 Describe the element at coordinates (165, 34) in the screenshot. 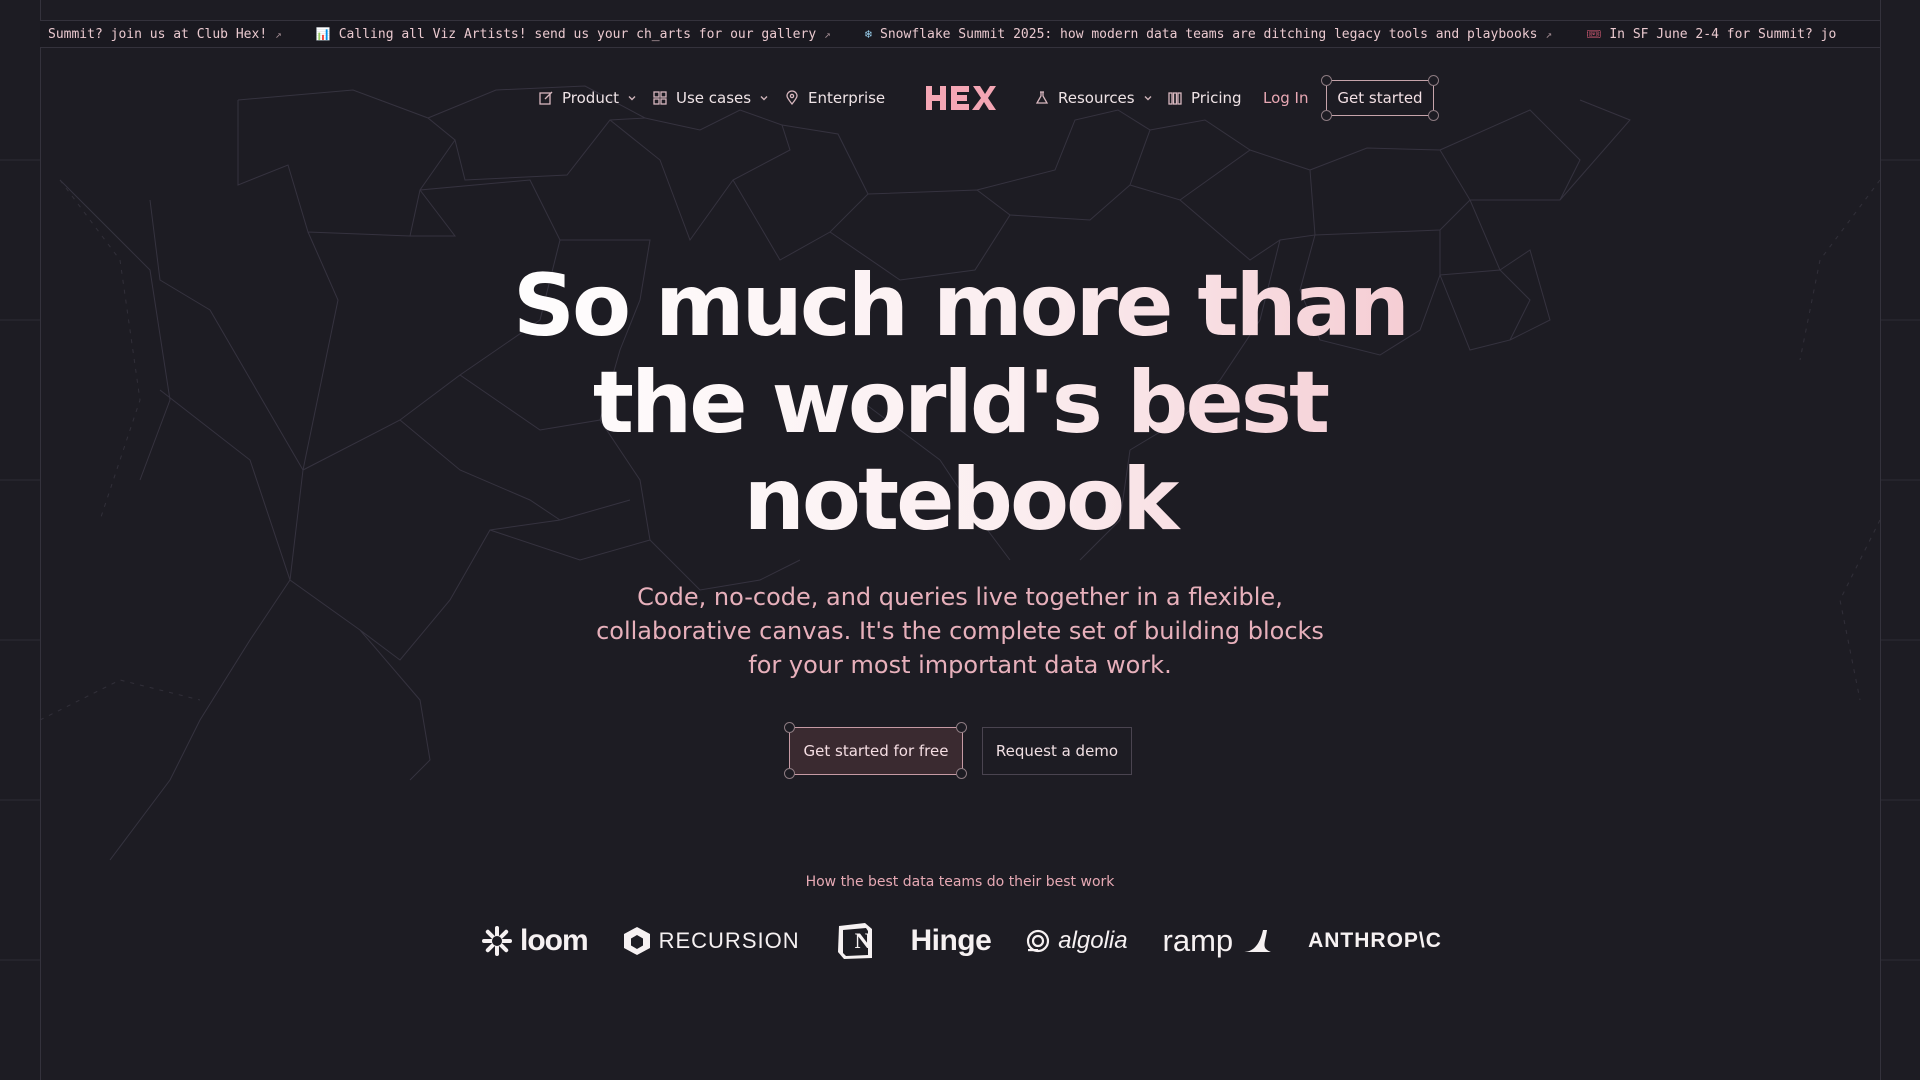

I see `ticker-item: Summit? join us at Club Hex! ↗` at that location.